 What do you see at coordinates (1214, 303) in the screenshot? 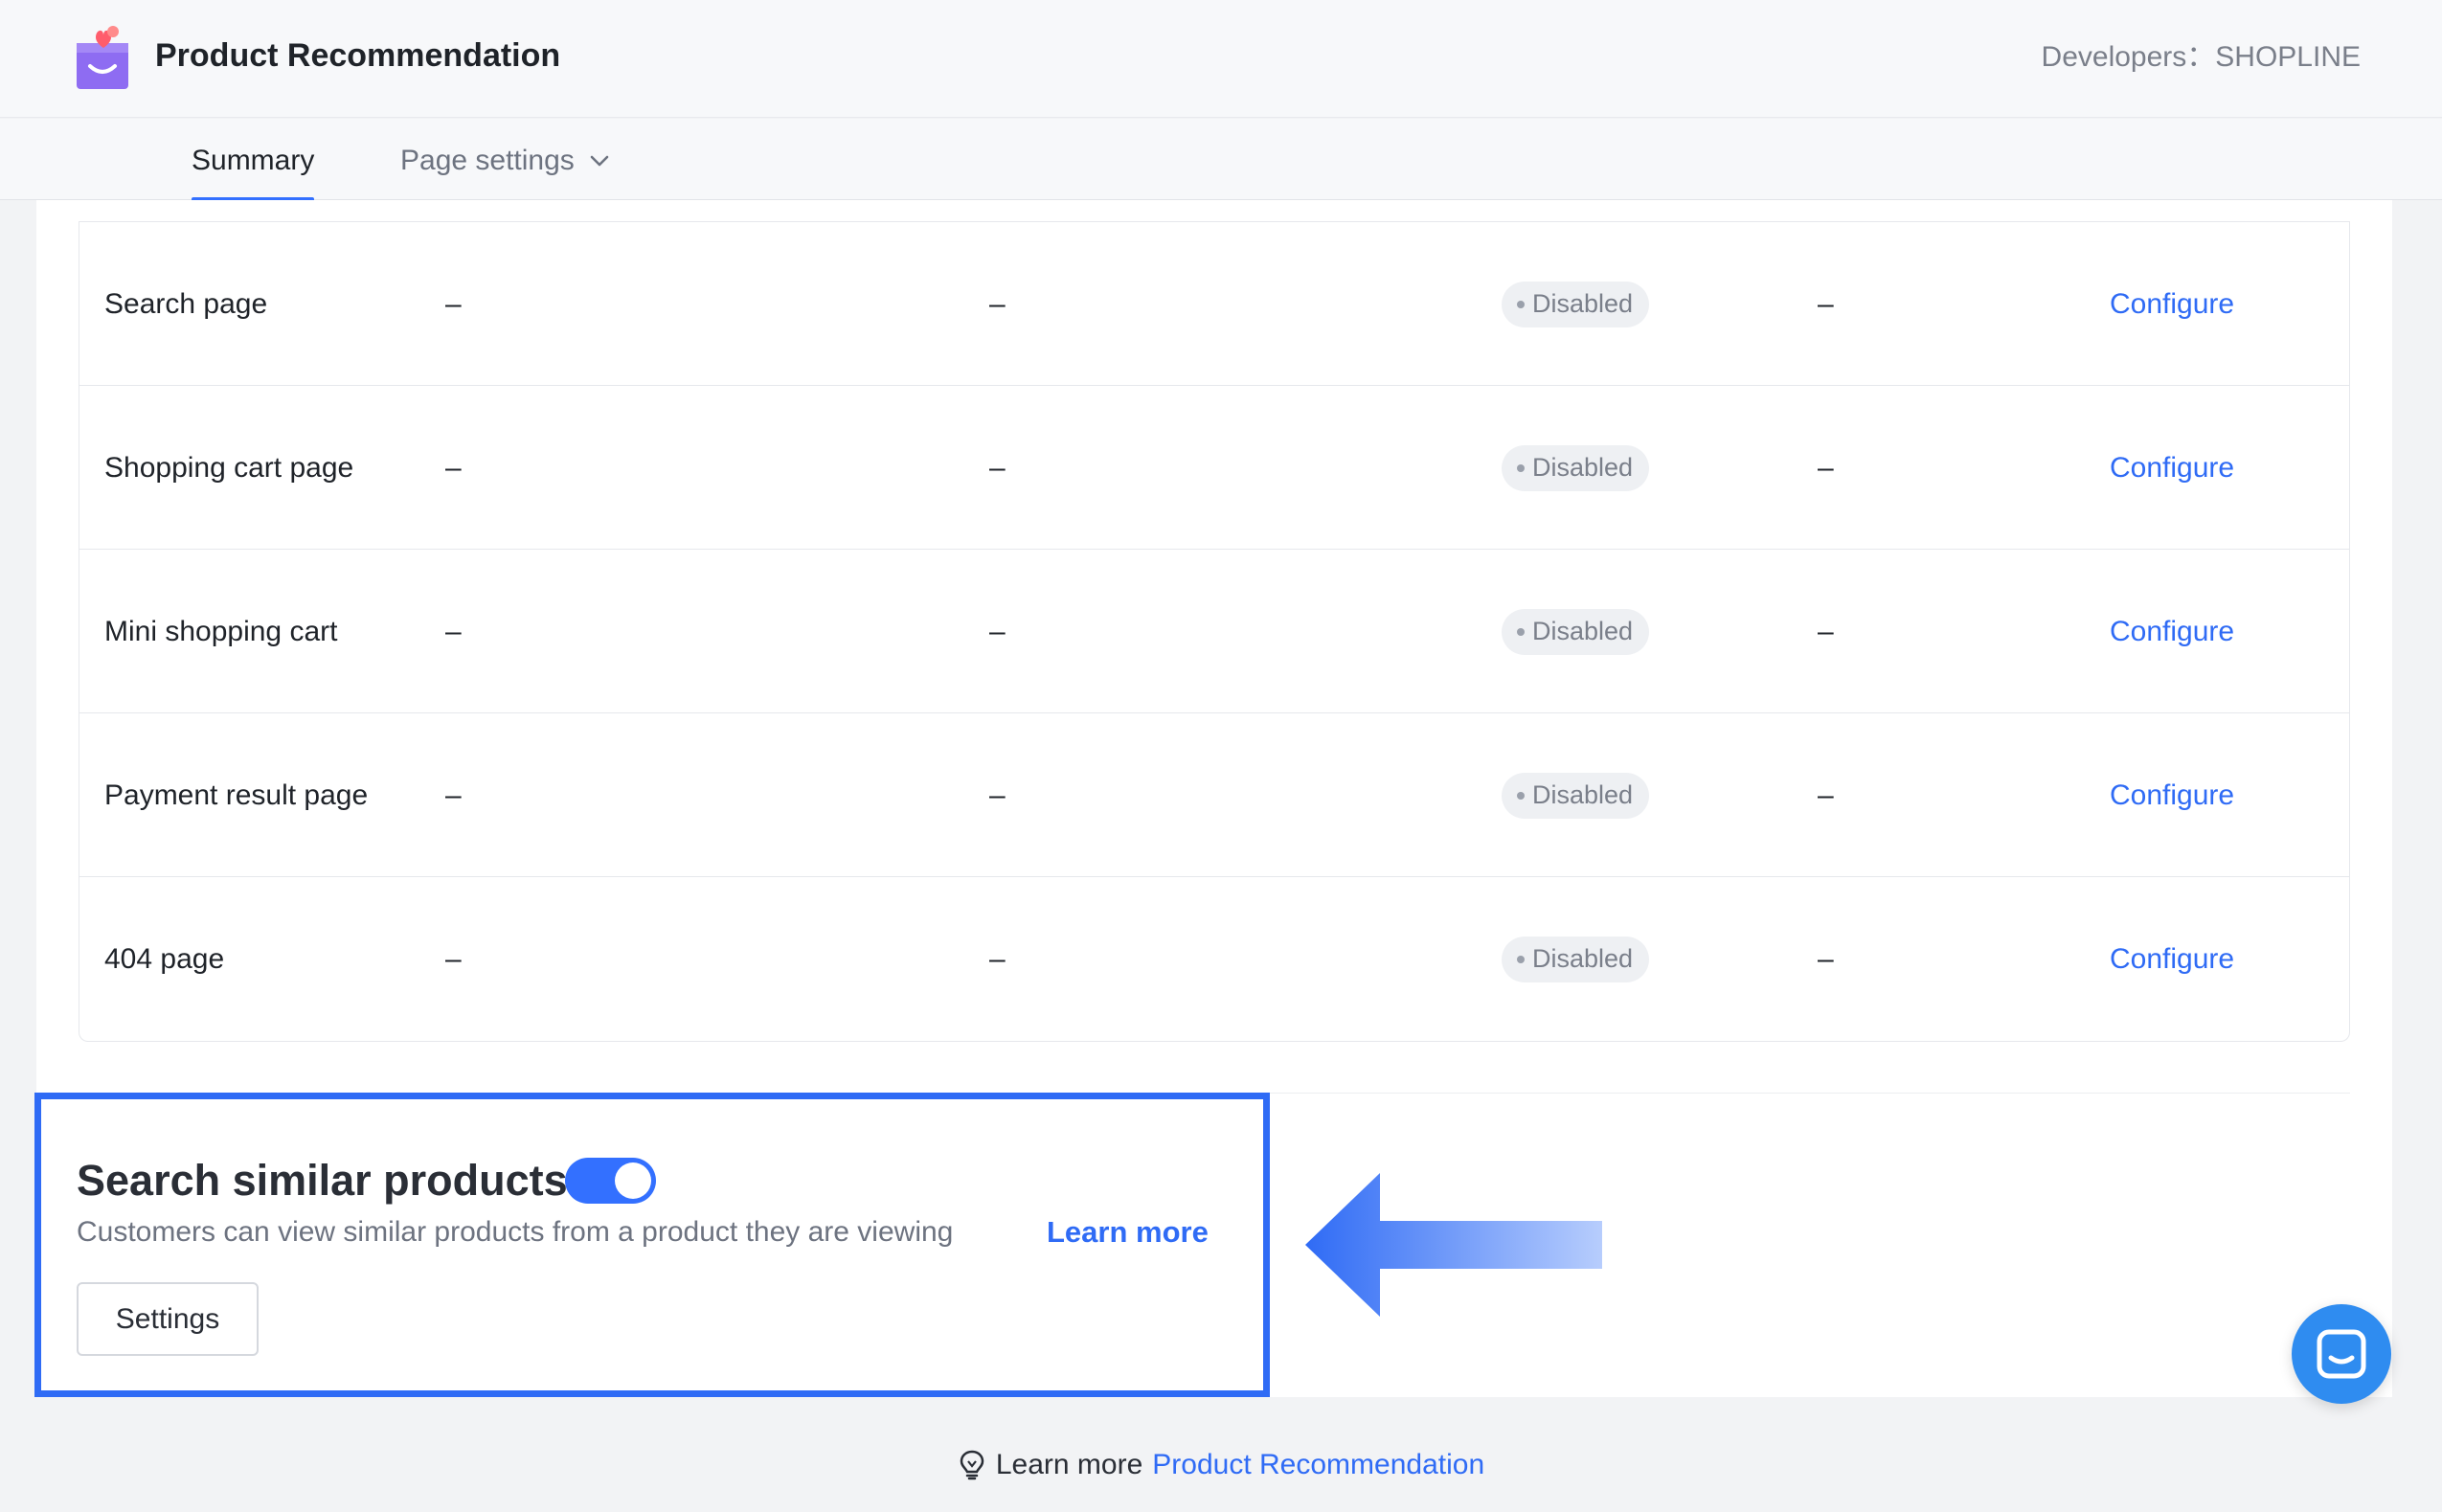
I see `table-row: Search page – – Disabled – Configure` at bounding box center [1214, 303].